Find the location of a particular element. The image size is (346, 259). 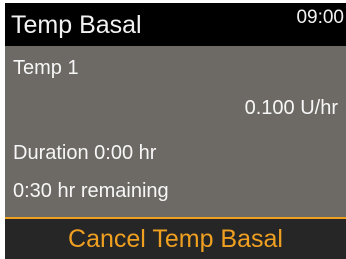

temp-basal-rate: 0.100 U/hr is located at coordinates (291, 108).